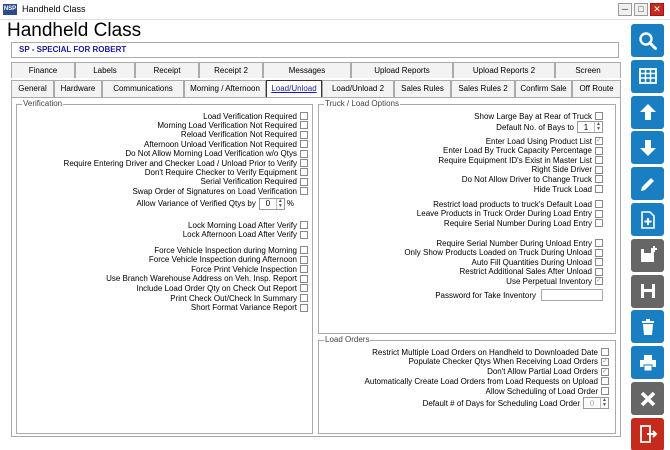 The image size is (670, 450). What do you see at coordinates (641, 9) in the screenshot?
I see `maximize-button: □` at bounding box center [641, 9].